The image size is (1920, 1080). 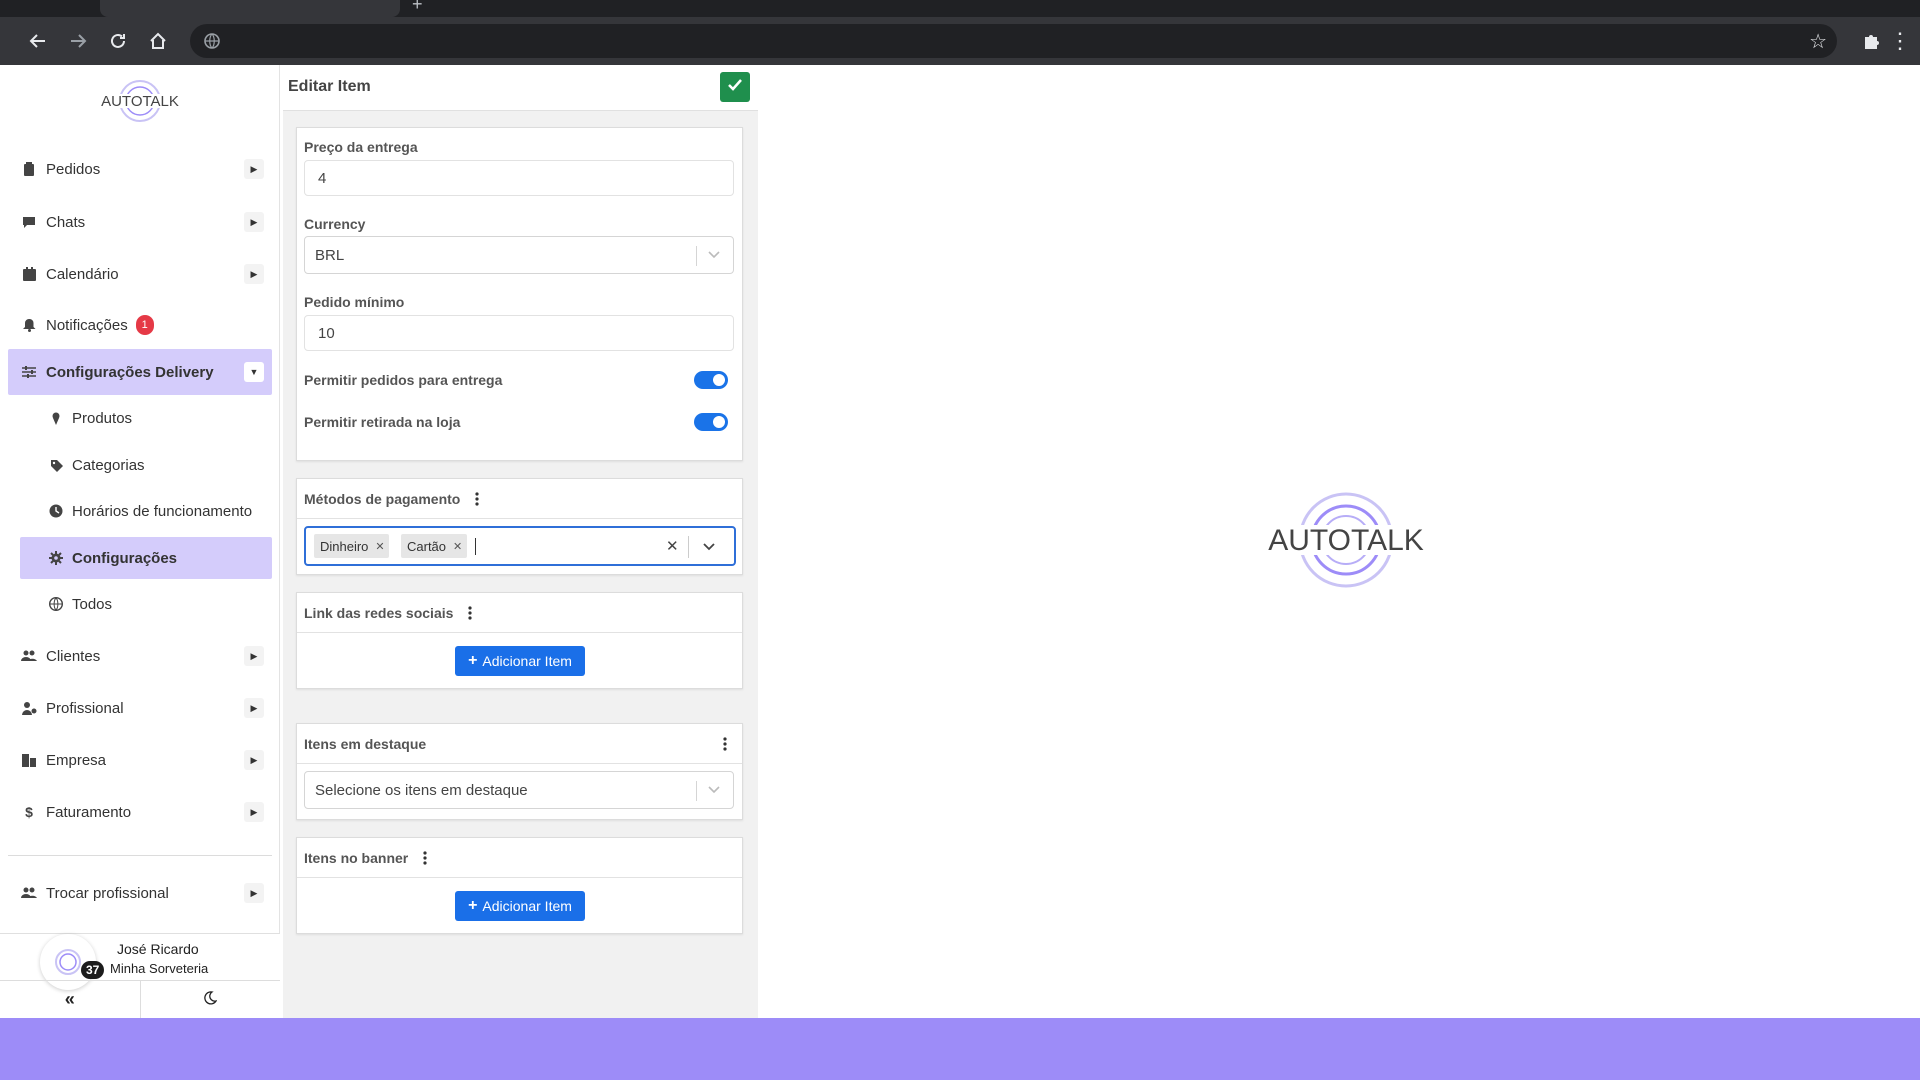 What do you see at coordinates (519, 744) in the screenshot?
I see `featured-items-header: Itens em destaque` at bounding box center [519, 744].